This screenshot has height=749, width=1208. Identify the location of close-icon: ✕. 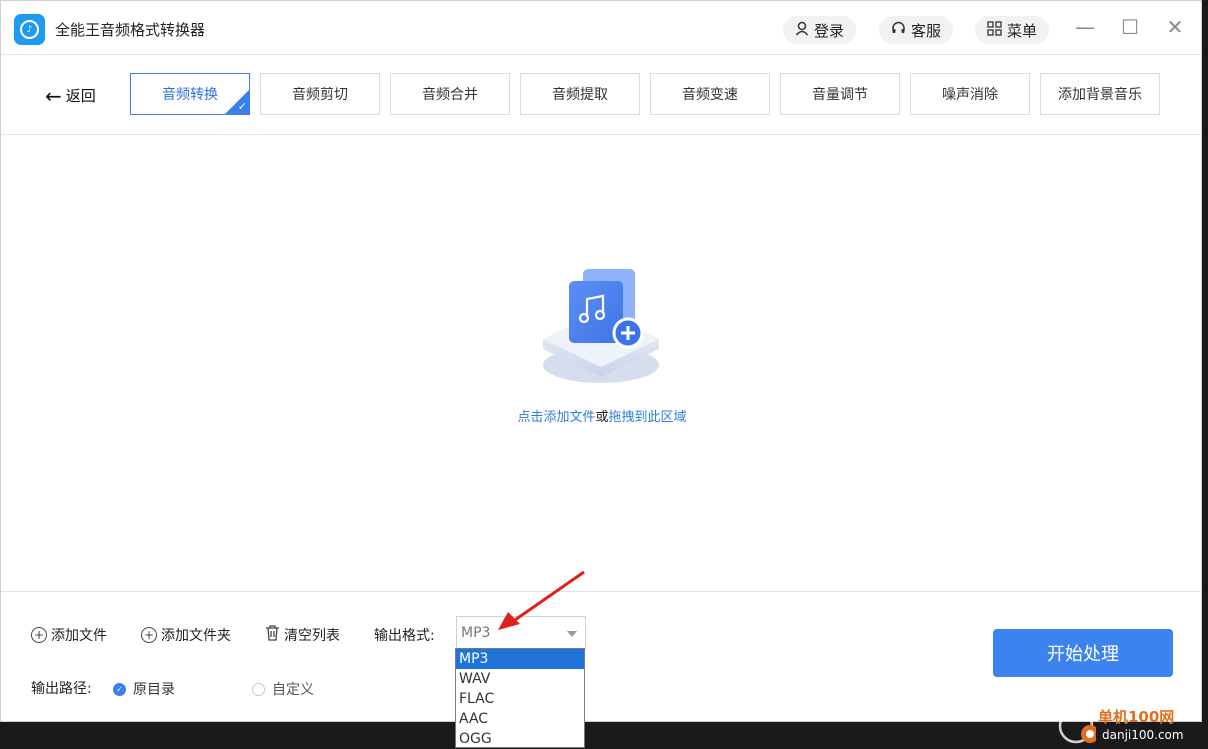
(1175, 27).